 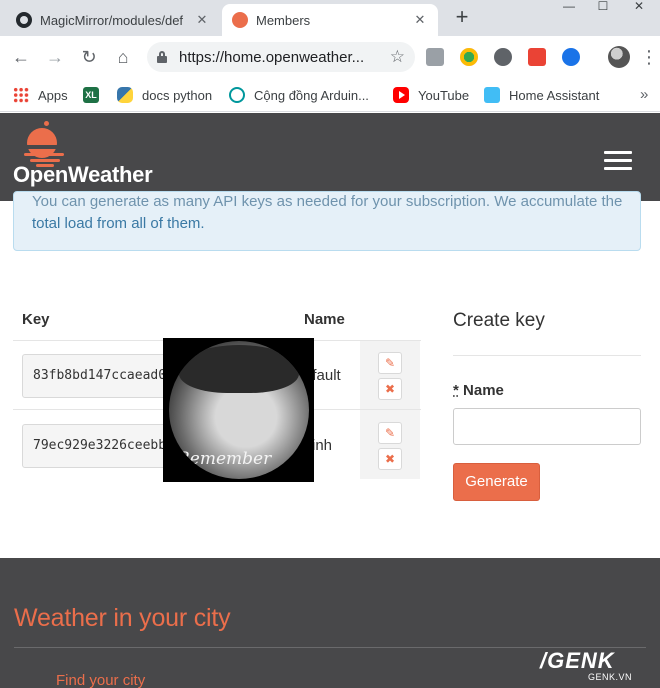 What do you see at coordinates (324, 319) in the screenshot?
I see `table-header-name: Name` at bounding box center [324, 319].